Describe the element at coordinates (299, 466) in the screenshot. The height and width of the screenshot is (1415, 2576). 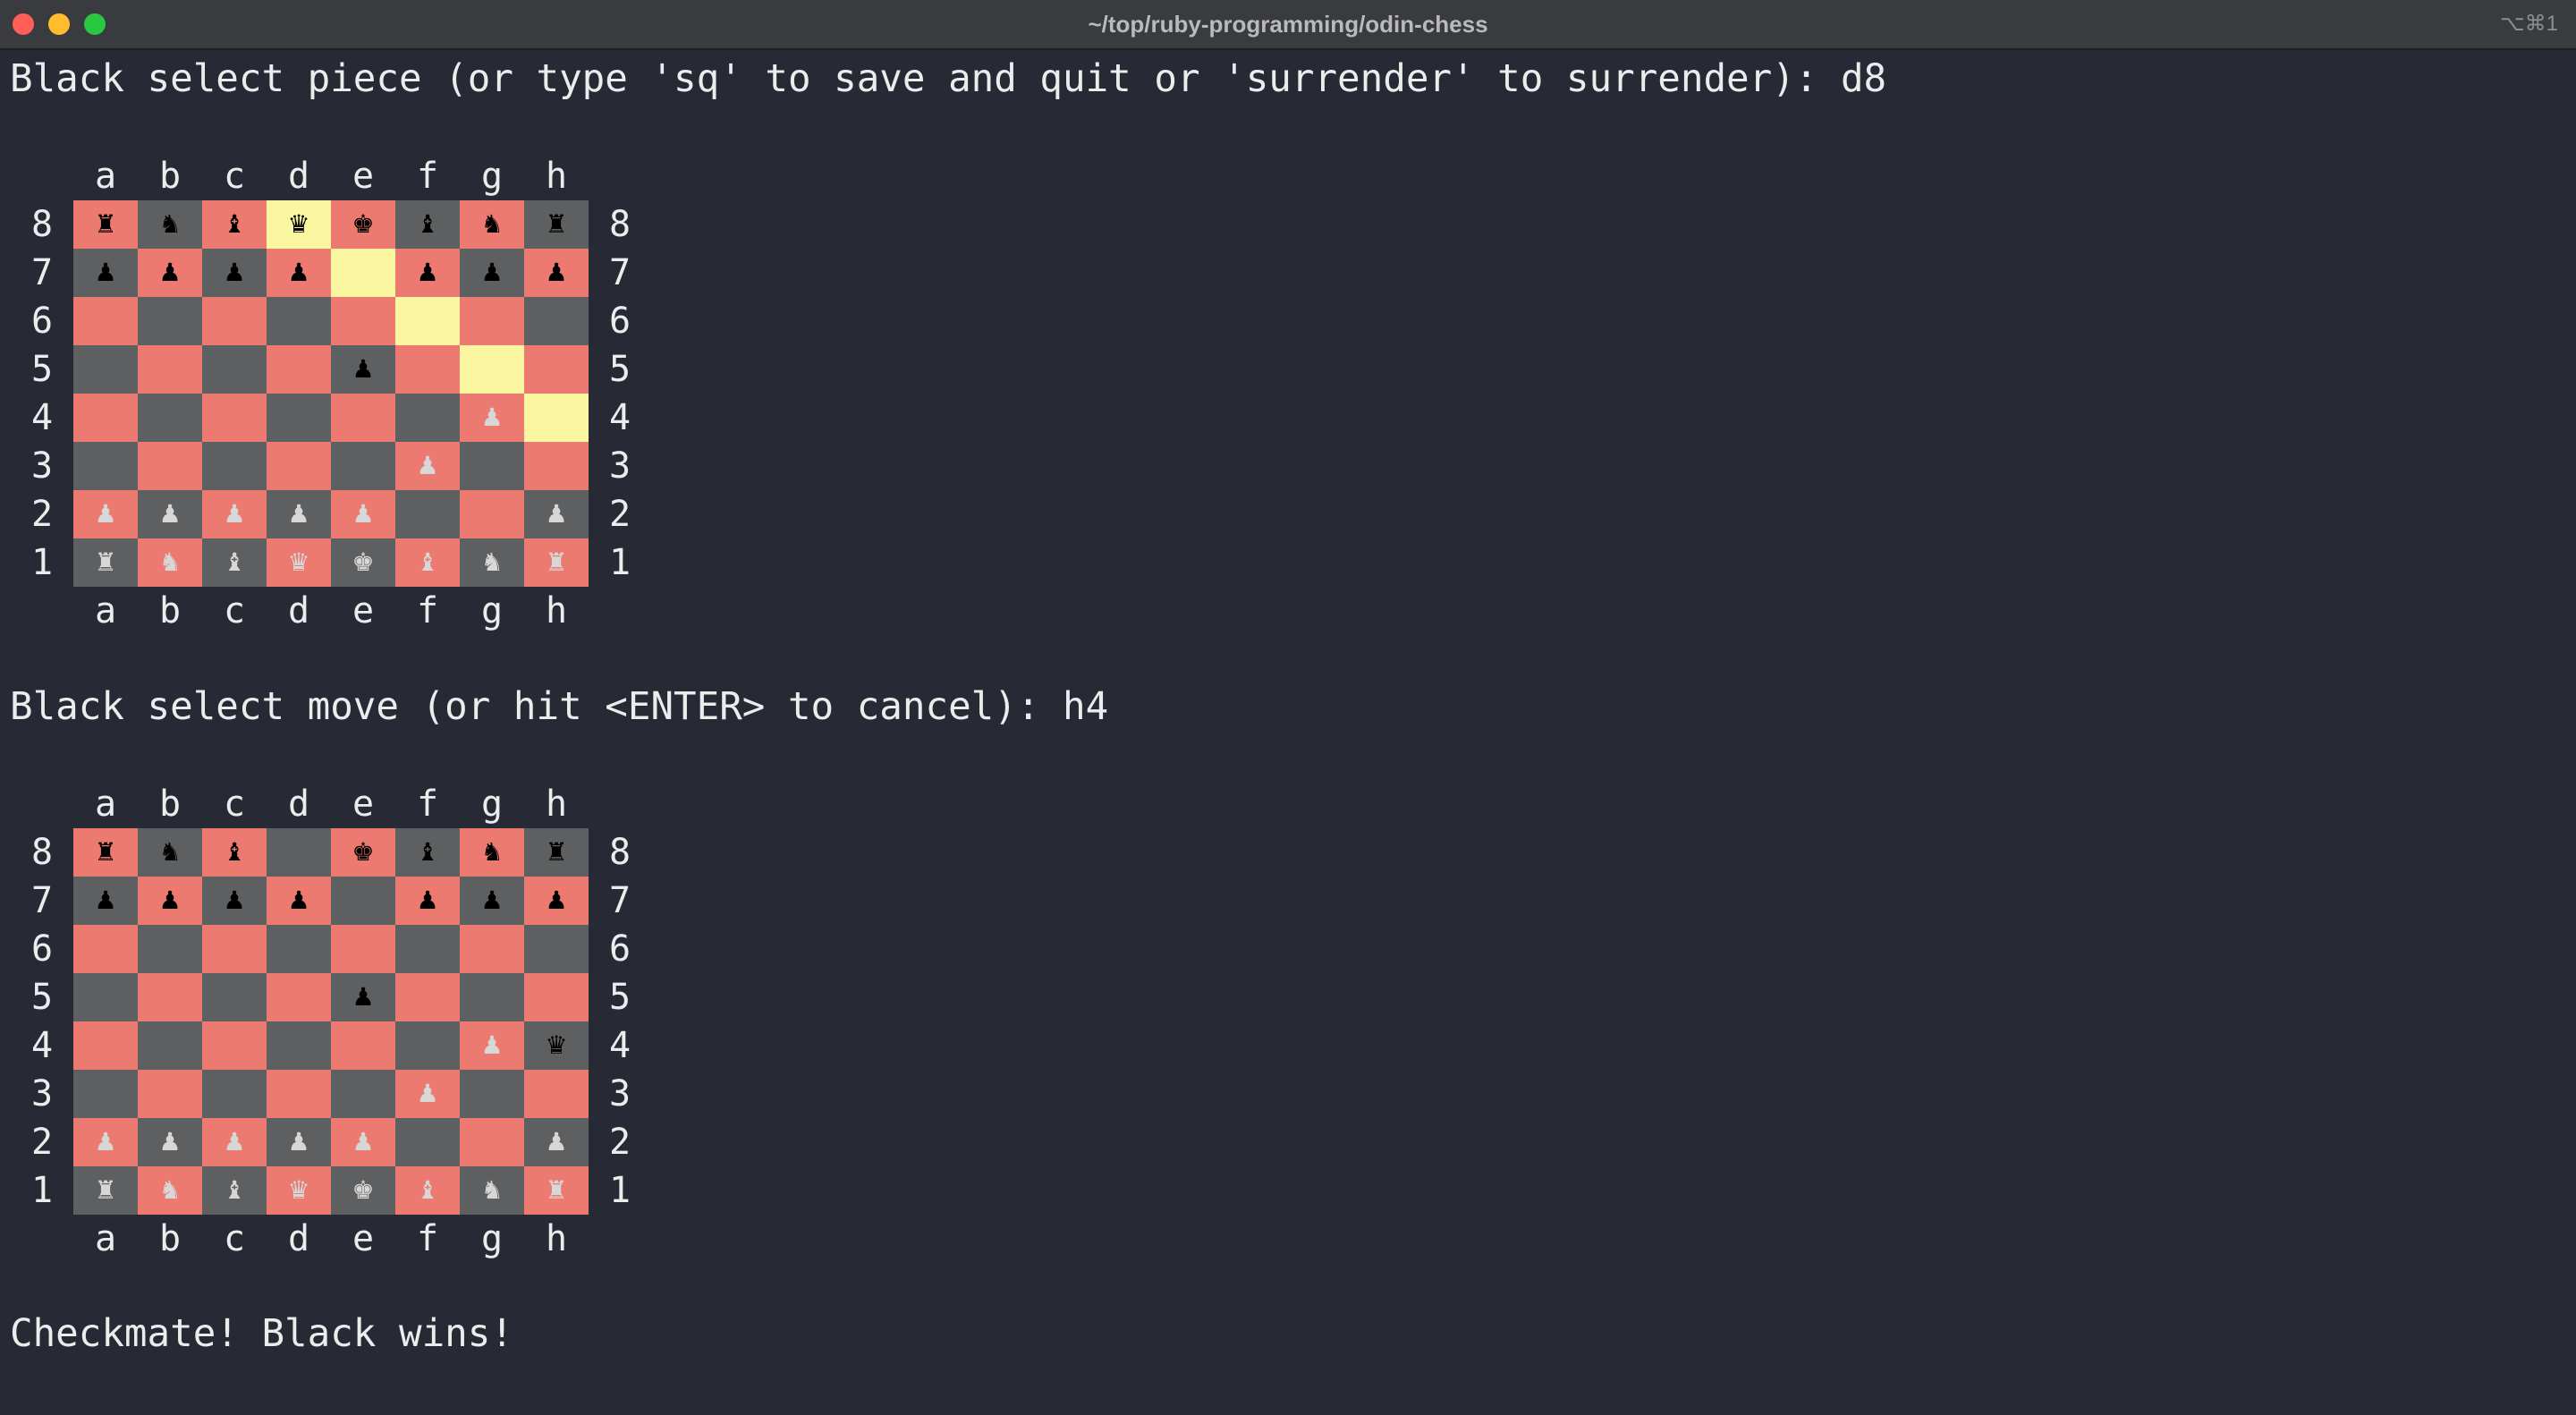
I see `square-d3` at that location.